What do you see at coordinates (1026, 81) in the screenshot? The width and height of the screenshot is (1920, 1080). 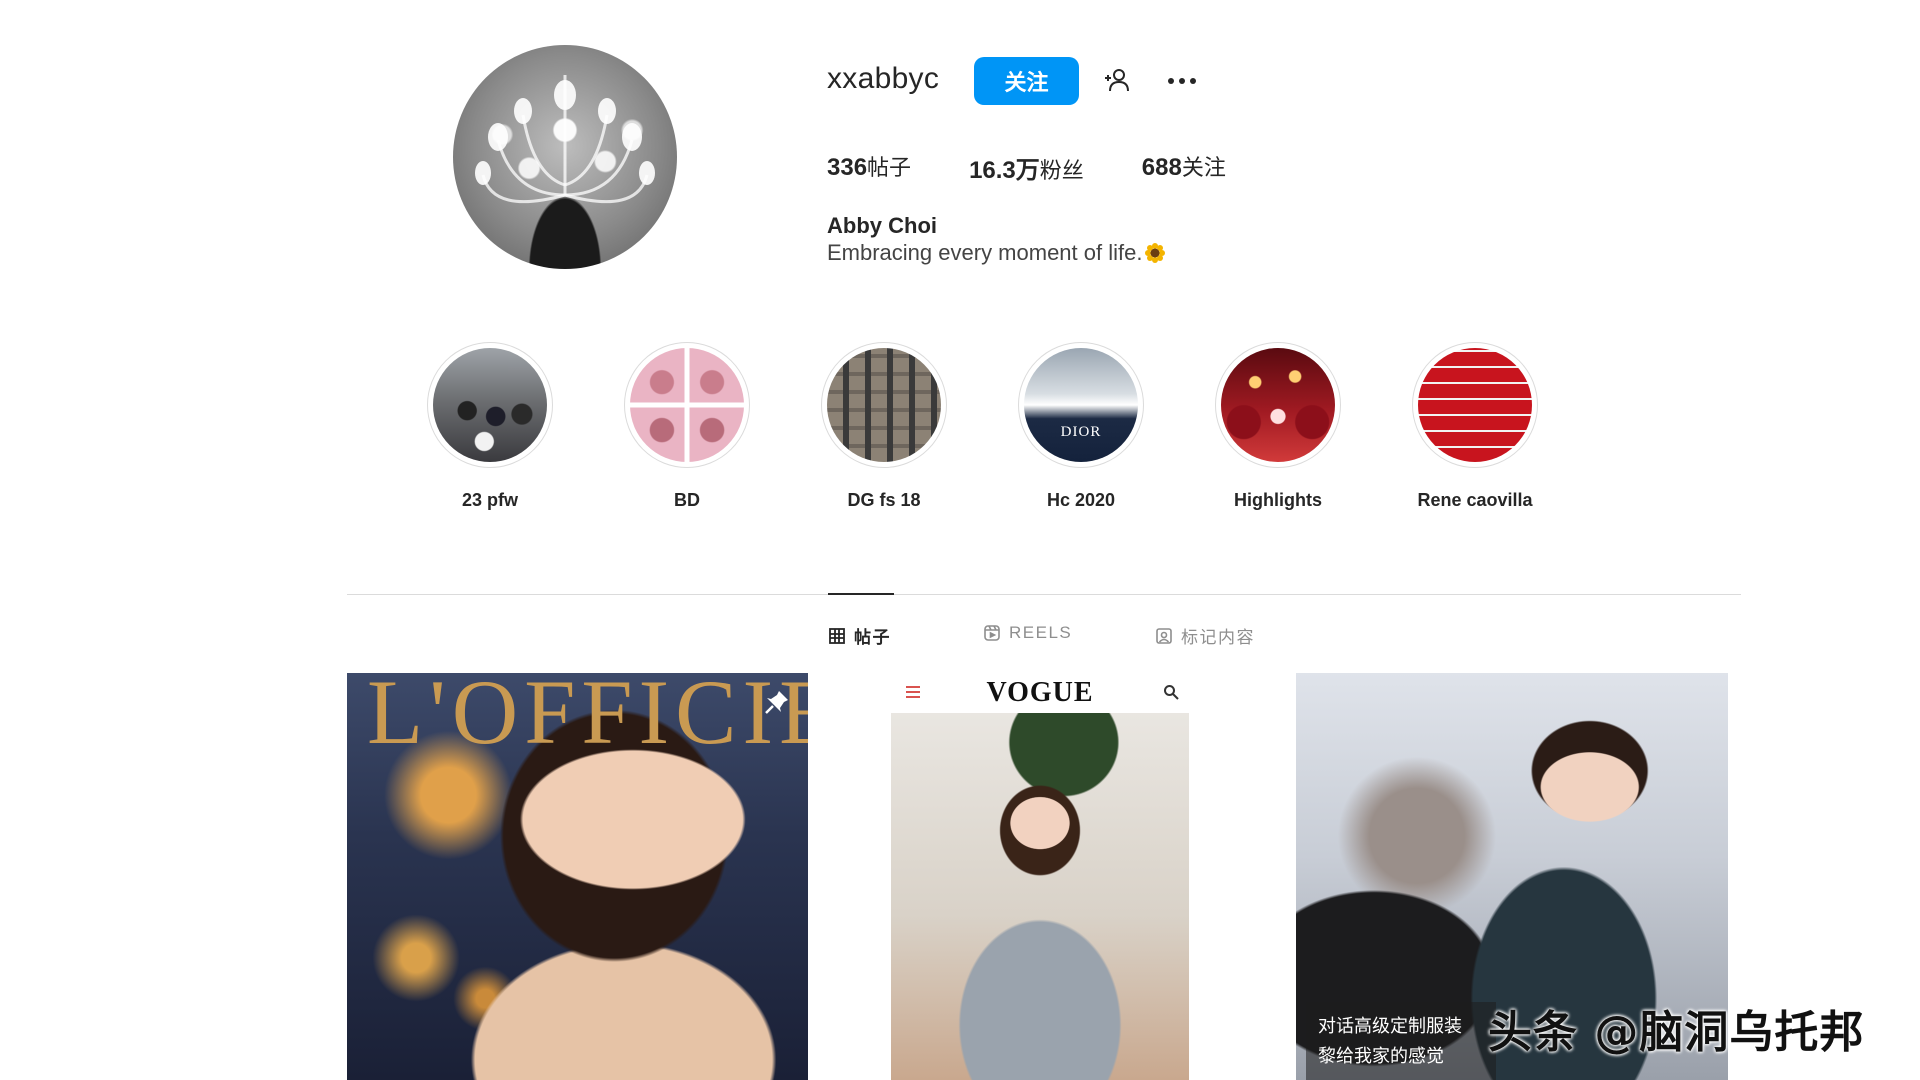 I see `follow-button: 关注` at bounding box center [1026, 81].